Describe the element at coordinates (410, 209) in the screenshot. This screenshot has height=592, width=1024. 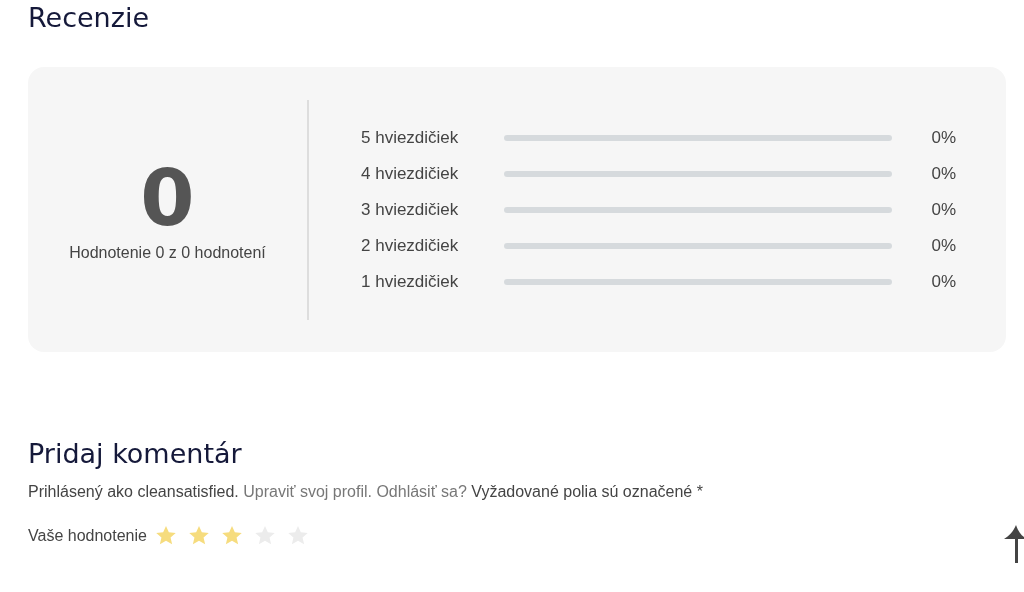
I see `star-level-label: 3 hviezdičiek` at that location.